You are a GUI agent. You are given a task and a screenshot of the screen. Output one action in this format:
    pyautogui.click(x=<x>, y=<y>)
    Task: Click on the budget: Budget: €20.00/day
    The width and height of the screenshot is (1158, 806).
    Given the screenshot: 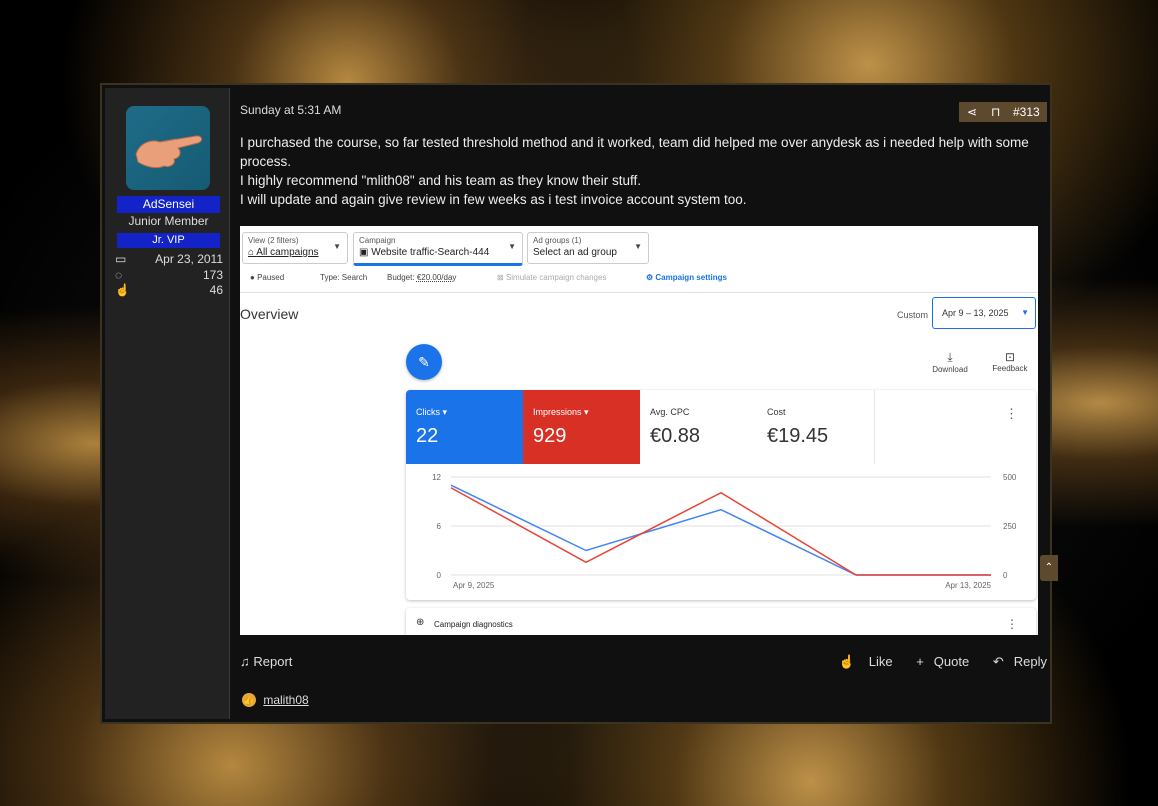 What is the action you would take?
    pyautogui.click(x=421, y=277)
    